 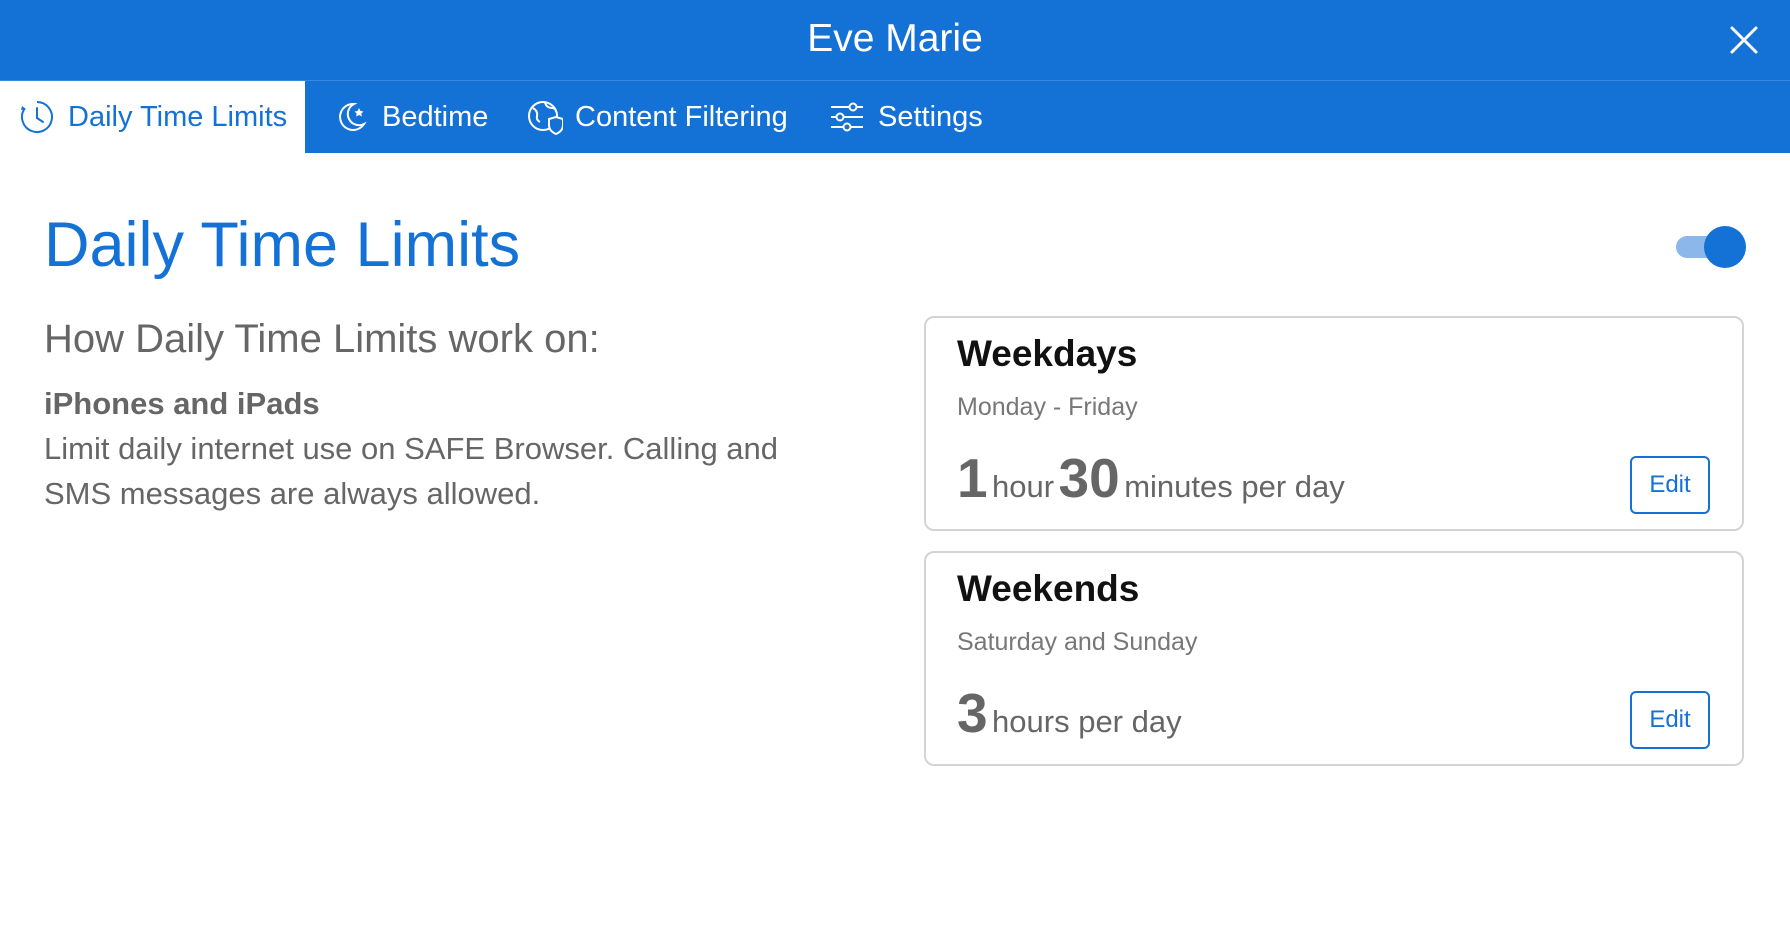 I want to click on tab-label: Bedtime, so click(x=435, y=116).